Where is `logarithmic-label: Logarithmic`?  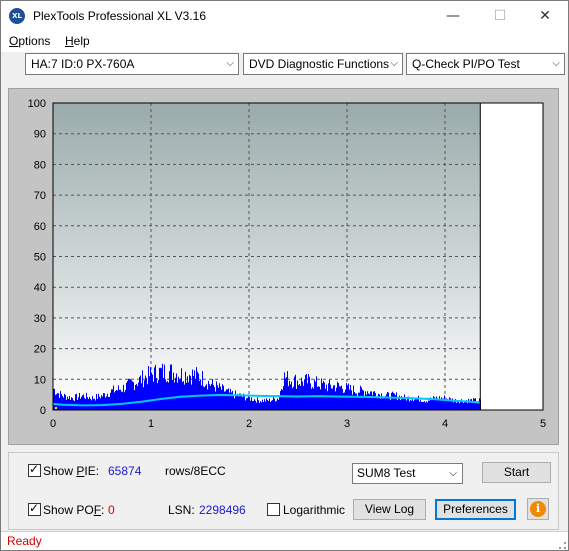 logarithmic-label: Logarithmic is located at coordinates (314, 510).